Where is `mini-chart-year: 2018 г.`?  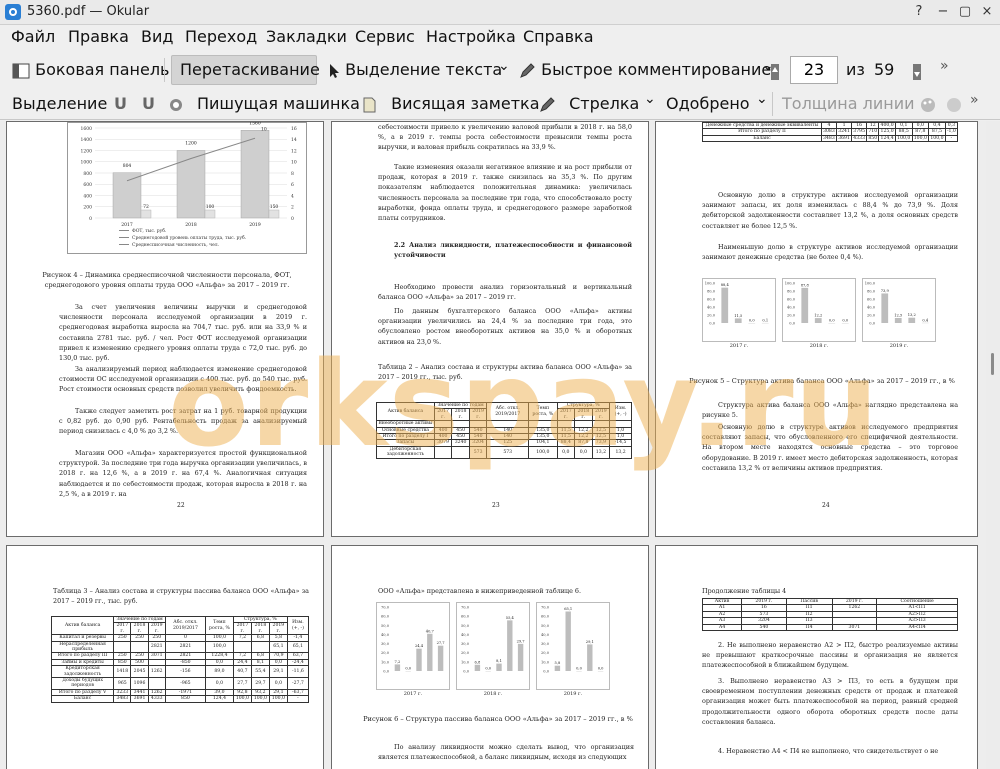
mini-chart-year: 2018 г. is located at coordinates (493, 694).